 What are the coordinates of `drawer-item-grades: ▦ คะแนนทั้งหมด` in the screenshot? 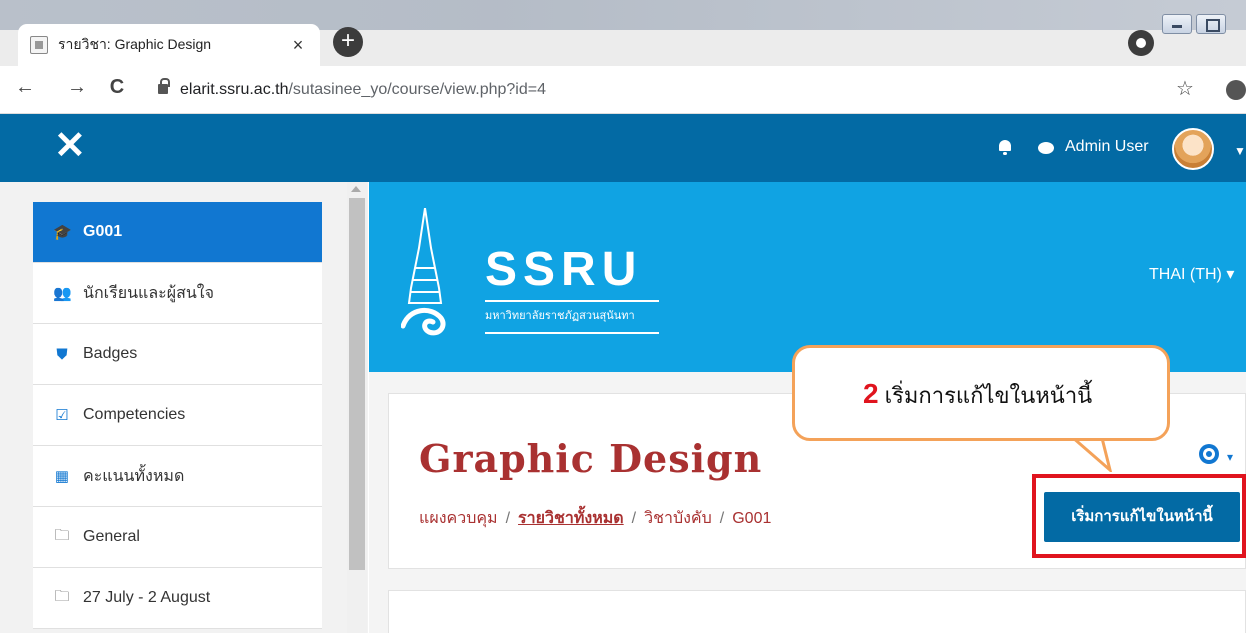 It's located at (177, 476).